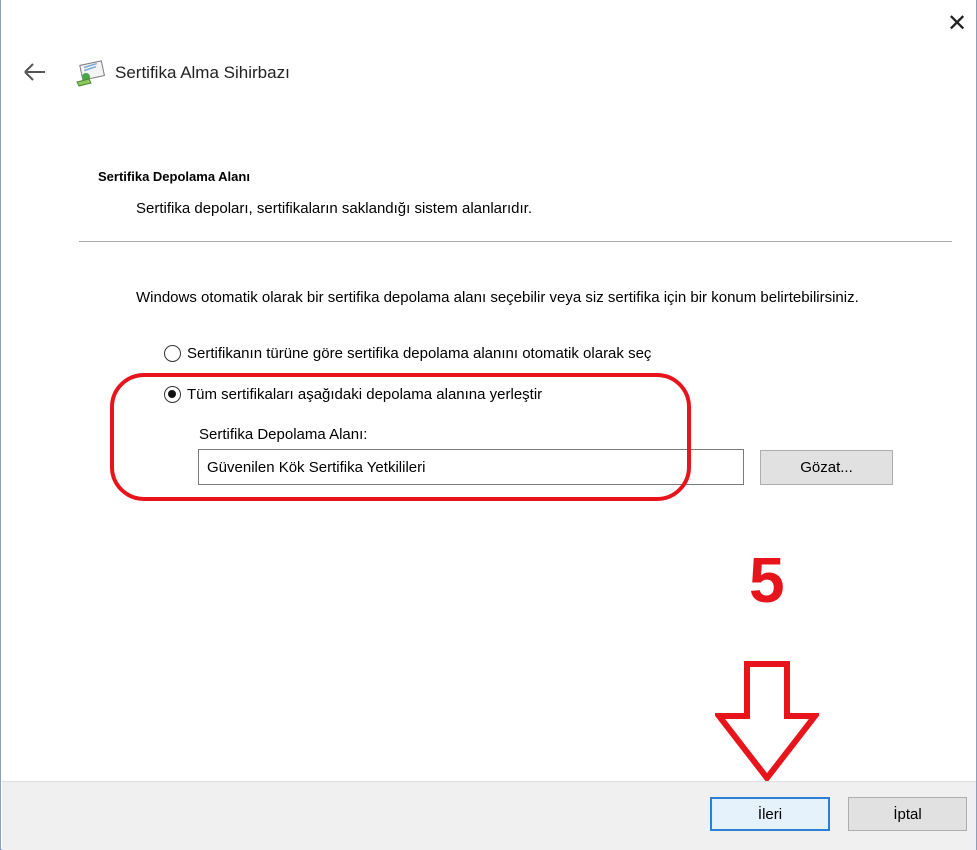  Describe the element at coordinates (400, 437) in the screenshot. I see `annotation-highlight-ring` at that location.